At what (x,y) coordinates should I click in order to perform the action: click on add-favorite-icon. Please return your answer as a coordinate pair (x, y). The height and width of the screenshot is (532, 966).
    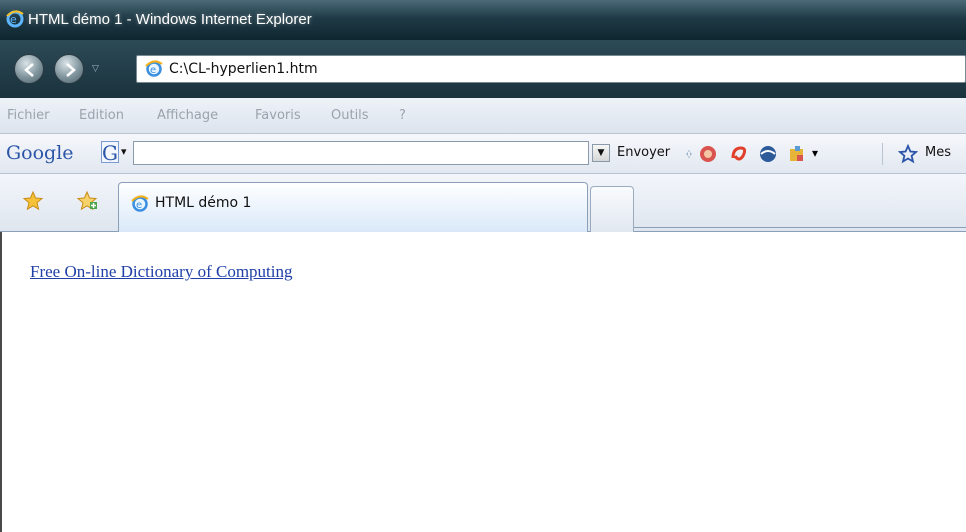
    Looking at the image, I should click on (87, 201).